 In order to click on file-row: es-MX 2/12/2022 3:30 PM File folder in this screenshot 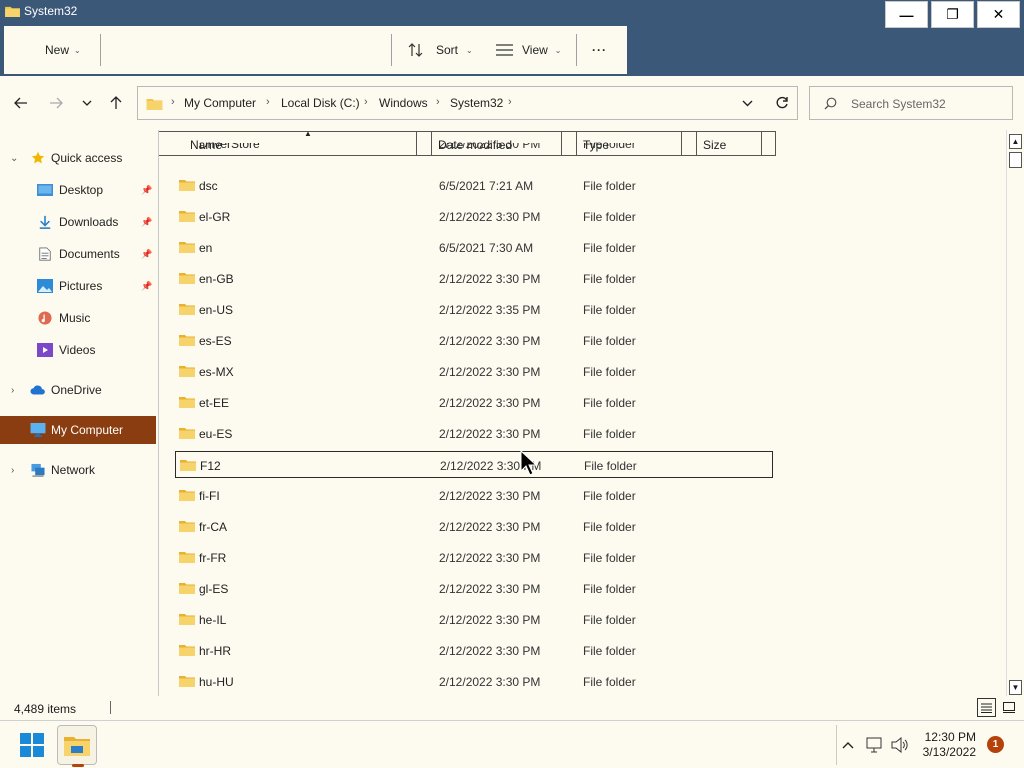, I will do `click(474, 371)`.